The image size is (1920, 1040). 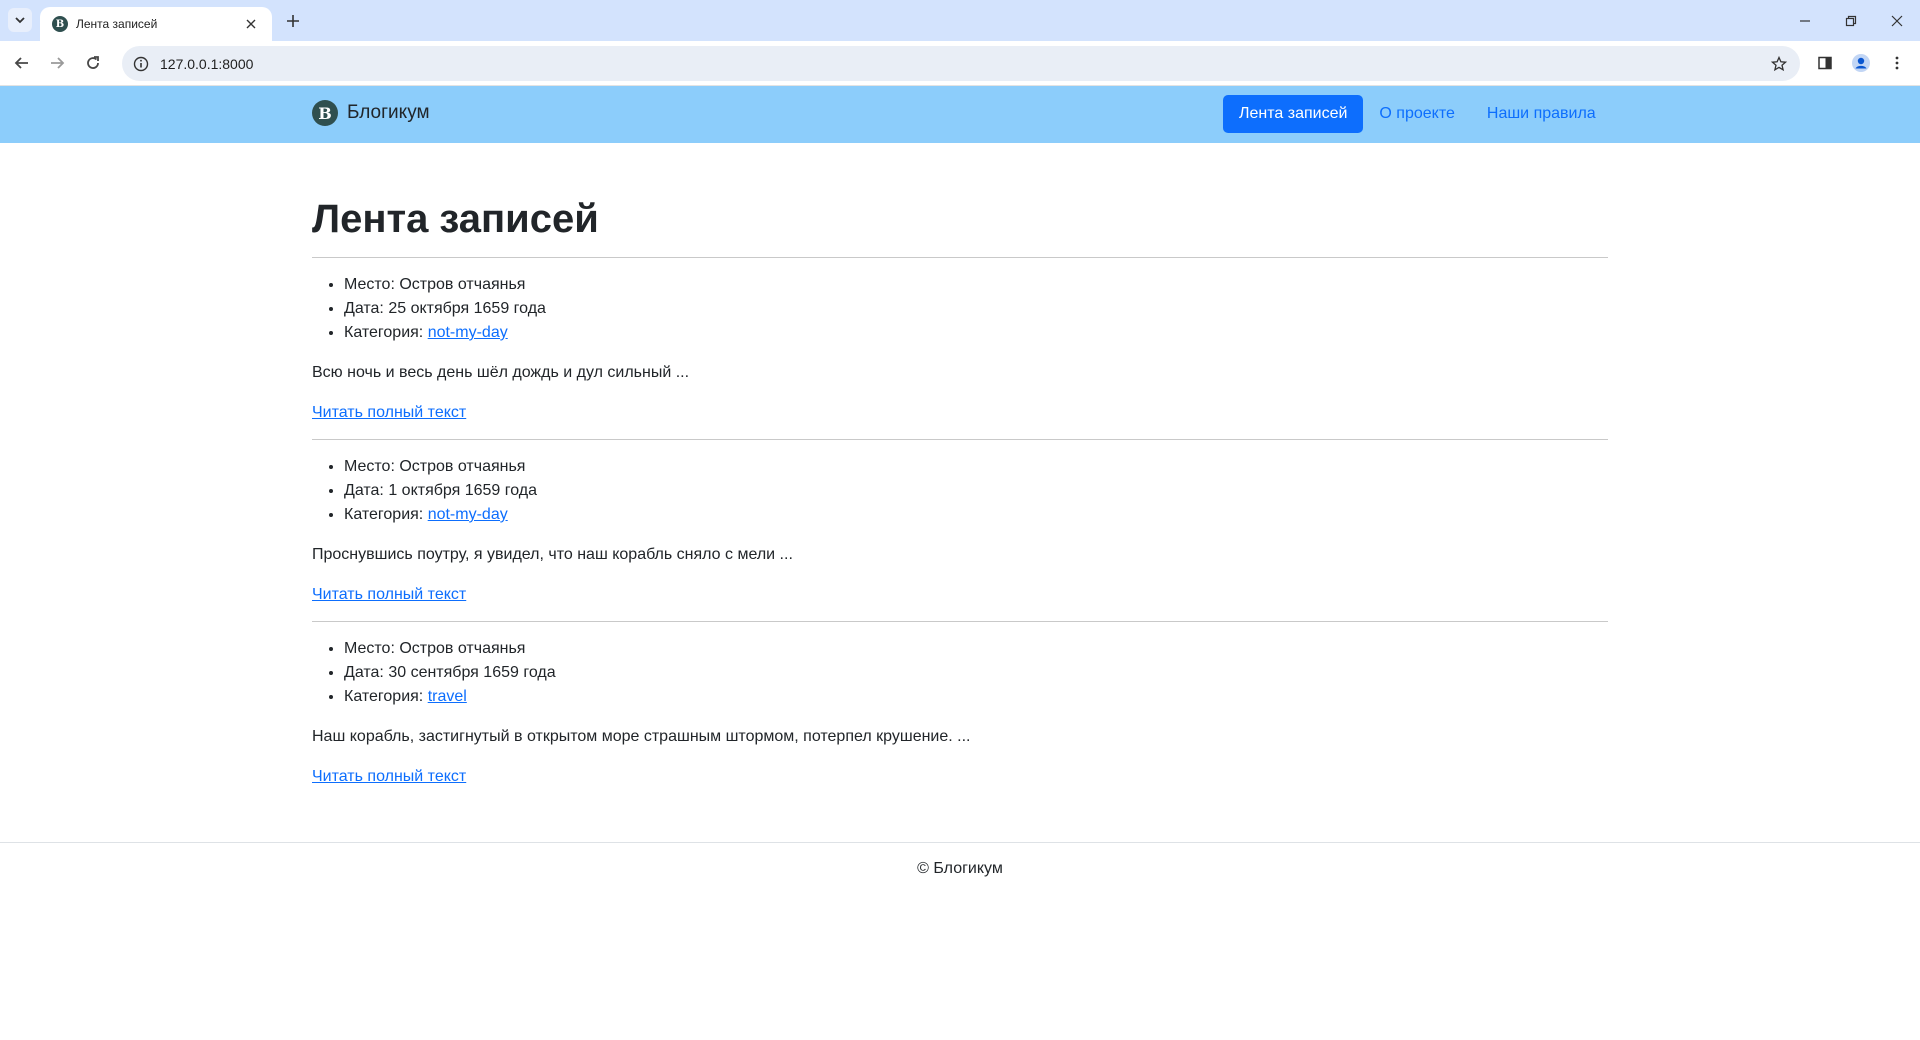 What do you see at coordinates (1779, 64) in the screenshot?
I see `bookmark-star-icon` at bounding box center [1779, 64].